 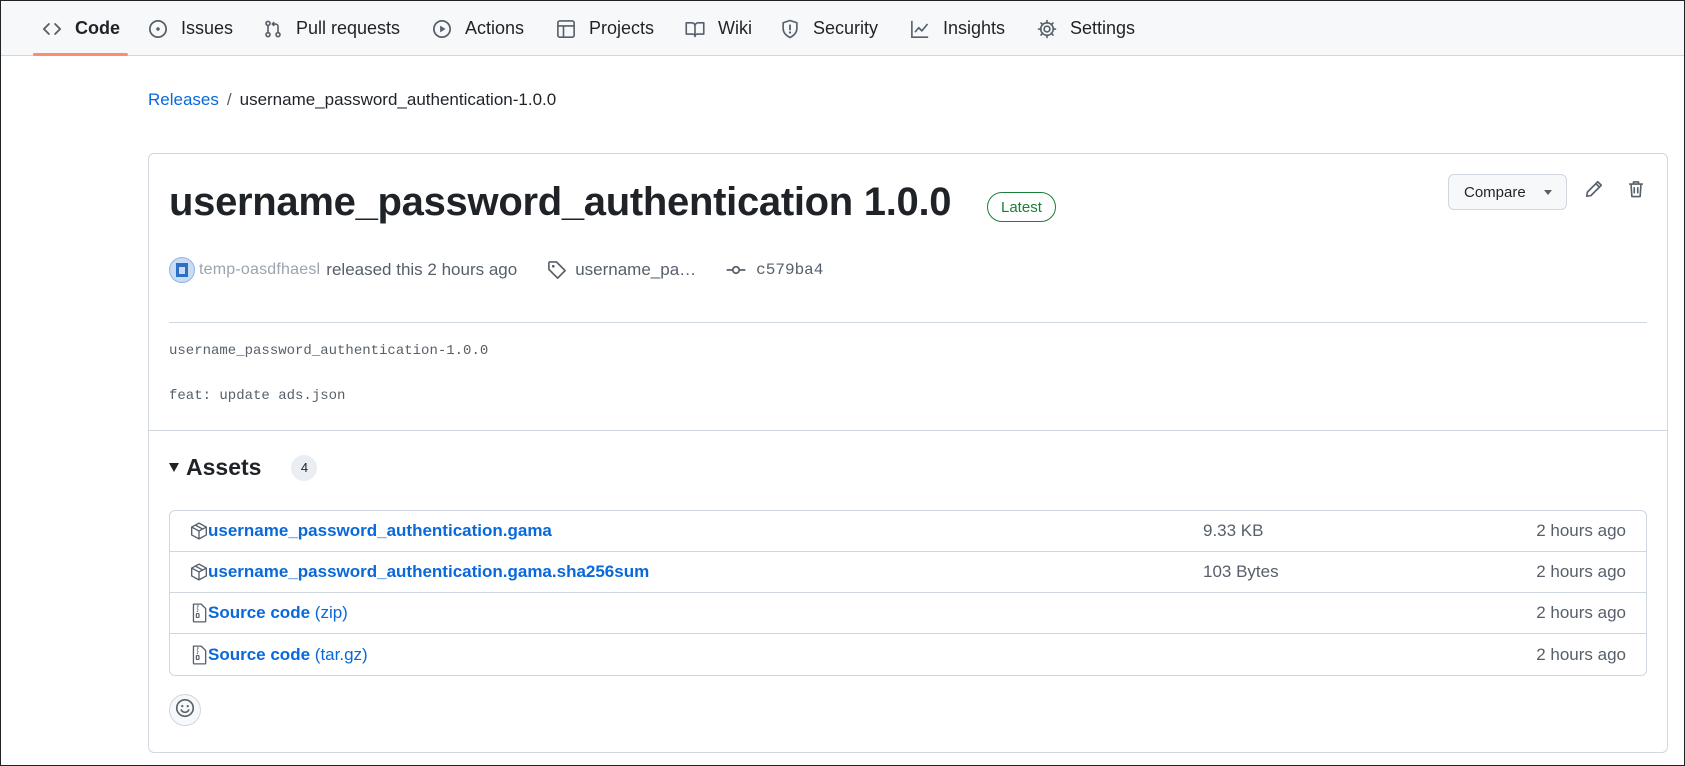 I want to click on assets-toggle: Assets 4, so click(x=243, y=467).